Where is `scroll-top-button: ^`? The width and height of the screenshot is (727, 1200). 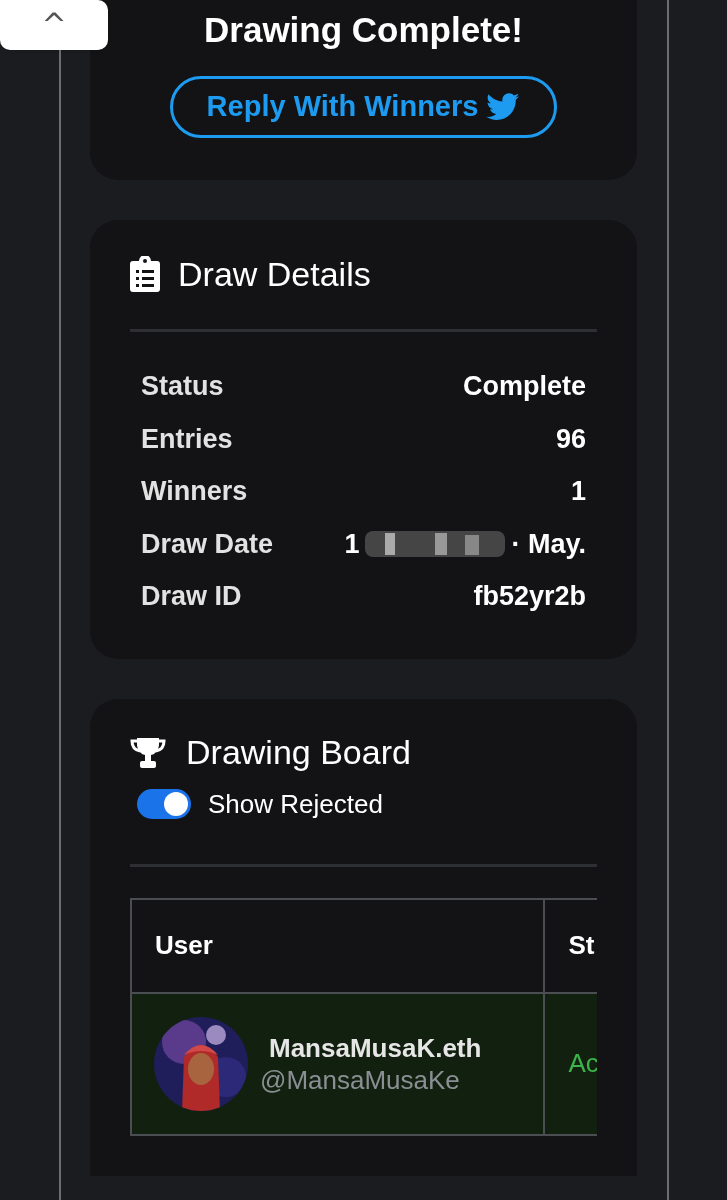 scroll-top-button: ^ is located at coordinates (54, 25).